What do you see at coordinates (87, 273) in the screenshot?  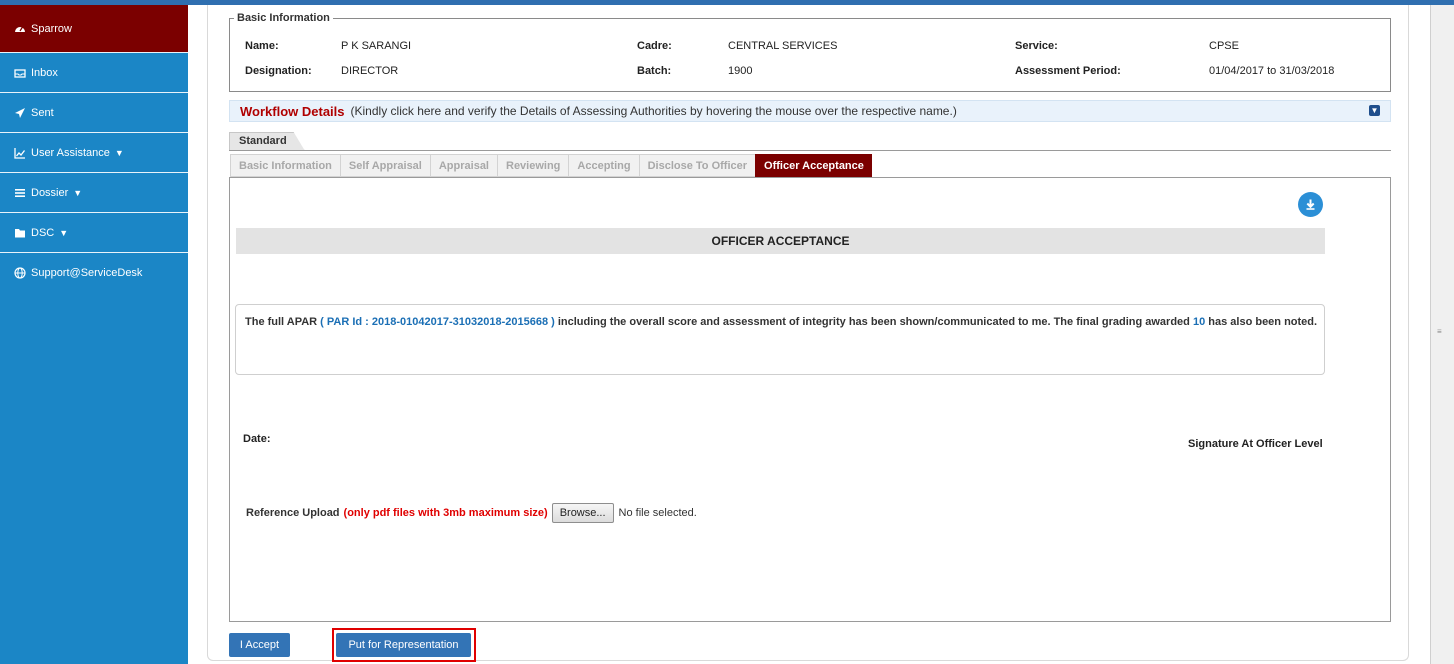 I see `sidebar-item-label: Support@ServiceDesk` at bounding box center [87, 273].